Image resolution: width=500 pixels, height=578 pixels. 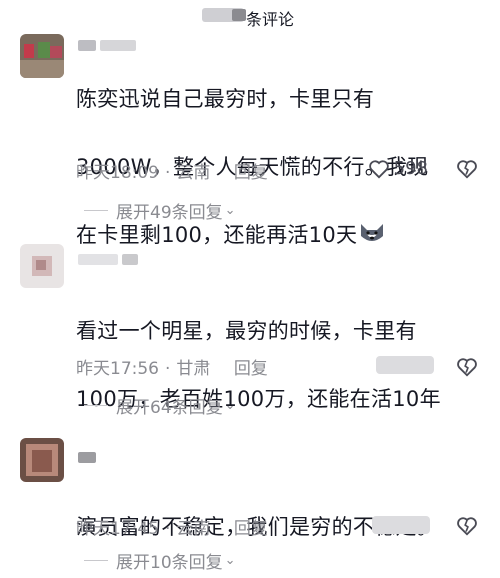 I want to click on comment-count-blurred-digit, so click(x=239, y=15).